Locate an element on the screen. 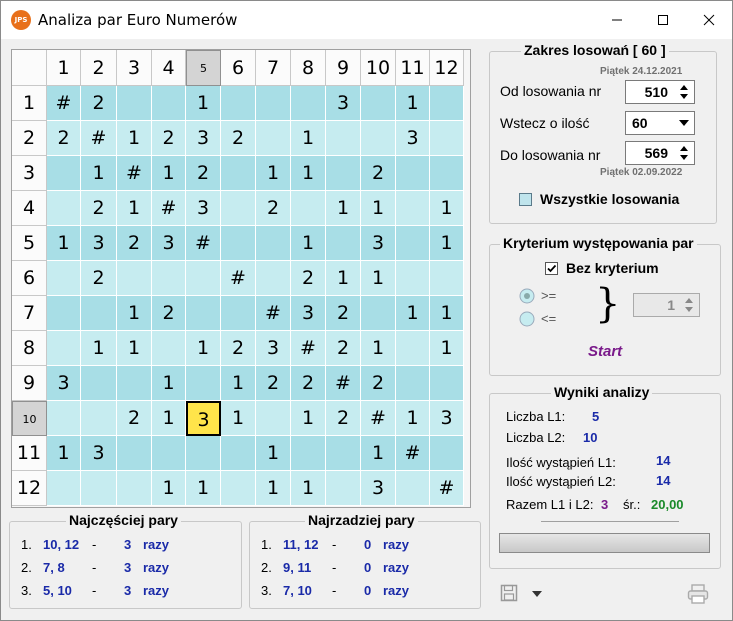  row-header: 6 is located at coordinates (29, 278).